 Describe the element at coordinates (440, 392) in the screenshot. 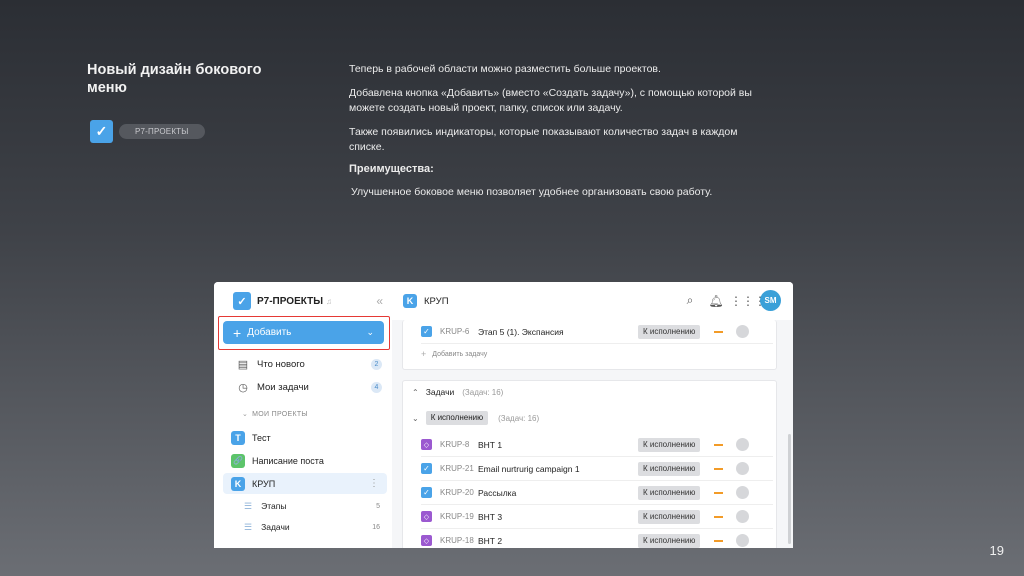

I see `group-title: Задачи` at that location.